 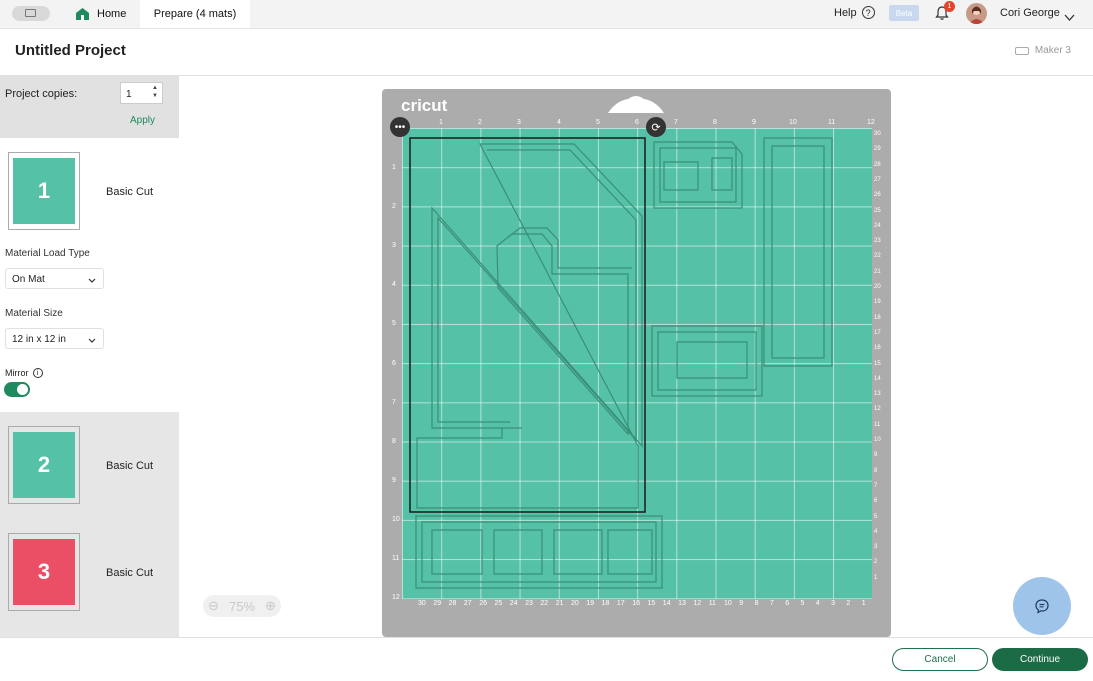 What do you see at coordinates (877, 378) in the screenshot?
I see `ruler-tick: 14` at bounding box center [877, 378].